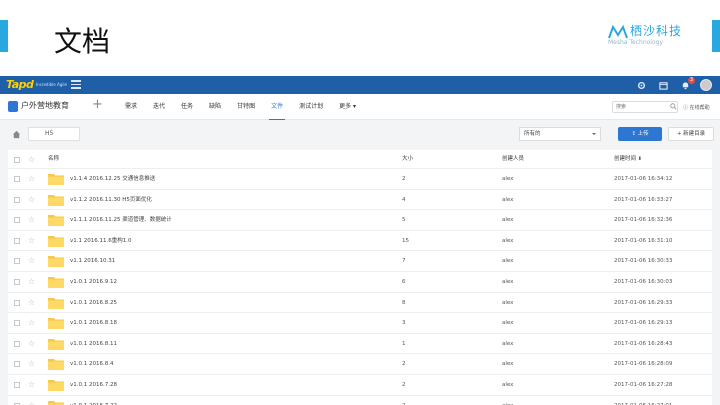 This screenshot has width=720, height=405. What do you see at coordinates (643, 281) in the screenshot?
I see `file-time: 2017-01-06 16:30:03` at bounding box center [643, 281].